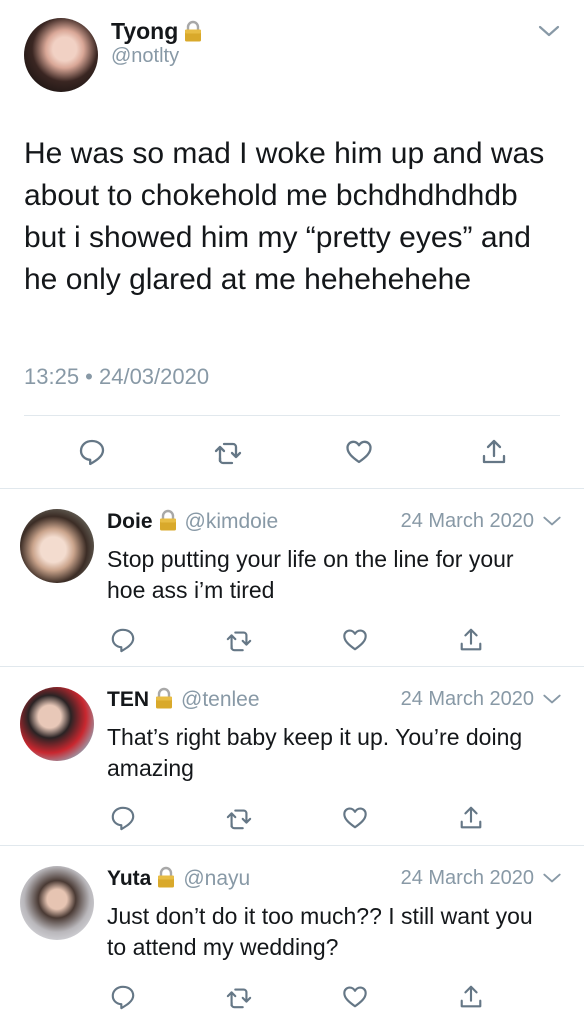  Describe the element at coordinates (129, 878) in the screenshot. I see `reply-author-name: Yuta` at that location.